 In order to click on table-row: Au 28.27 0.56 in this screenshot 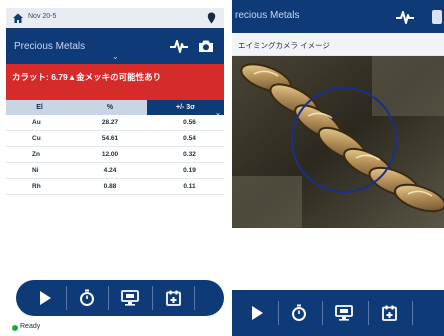, I will do `click(115, 123)`.